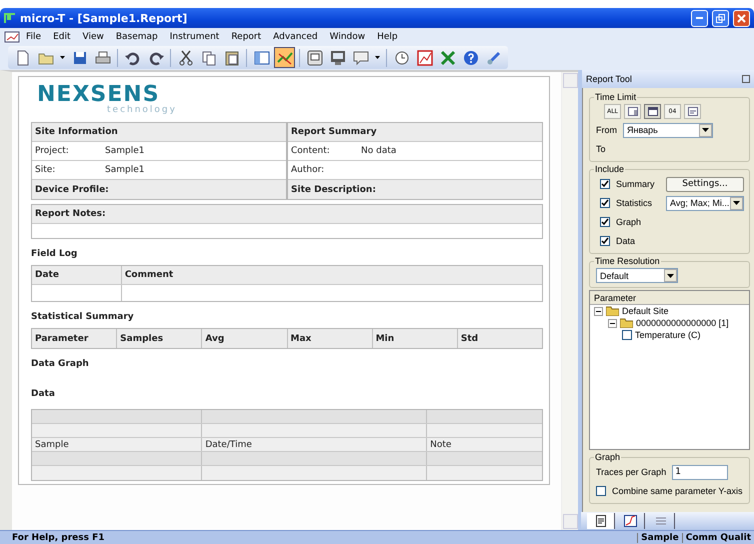  What do you see at coordinates (58, 537) in the screenshot?
I see `status-text: For Help, press F1` at bounding box center [58, 537].